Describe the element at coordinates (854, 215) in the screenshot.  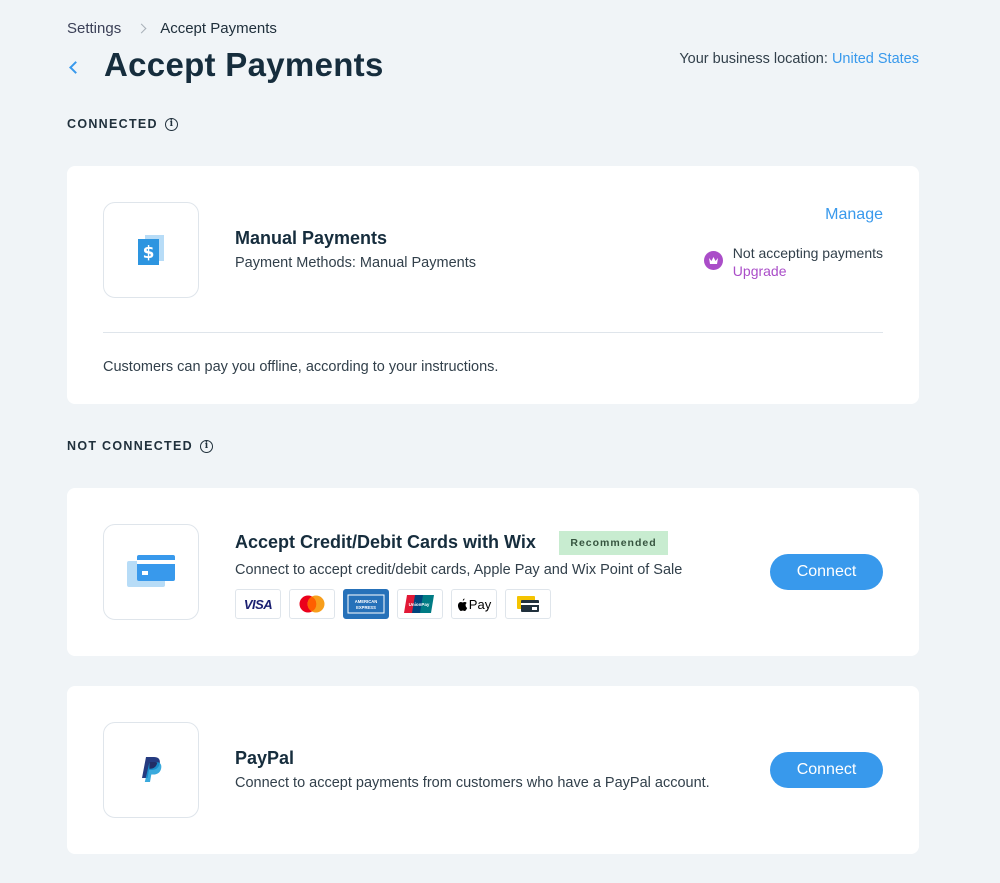
I see `manage-link: Manage` at that location.